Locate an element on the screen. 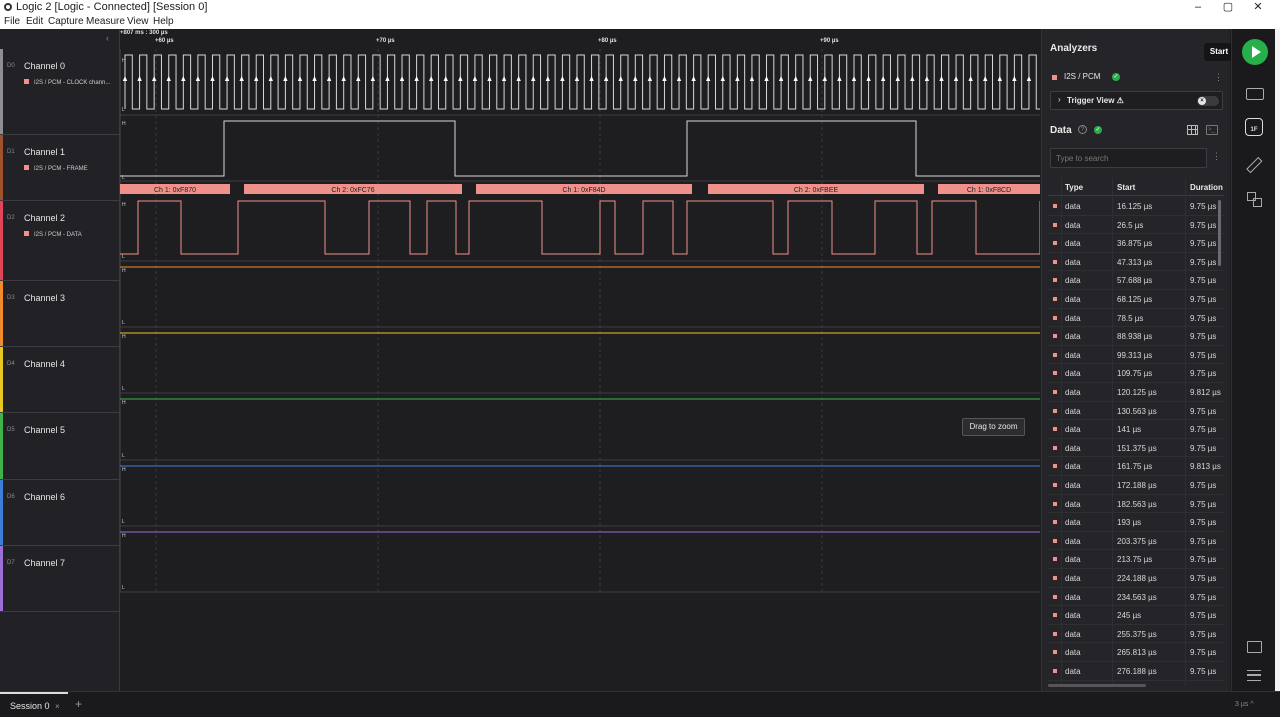  table-row: data 120.125 µs 9.812 µs is located at coordinates (1136, 392).